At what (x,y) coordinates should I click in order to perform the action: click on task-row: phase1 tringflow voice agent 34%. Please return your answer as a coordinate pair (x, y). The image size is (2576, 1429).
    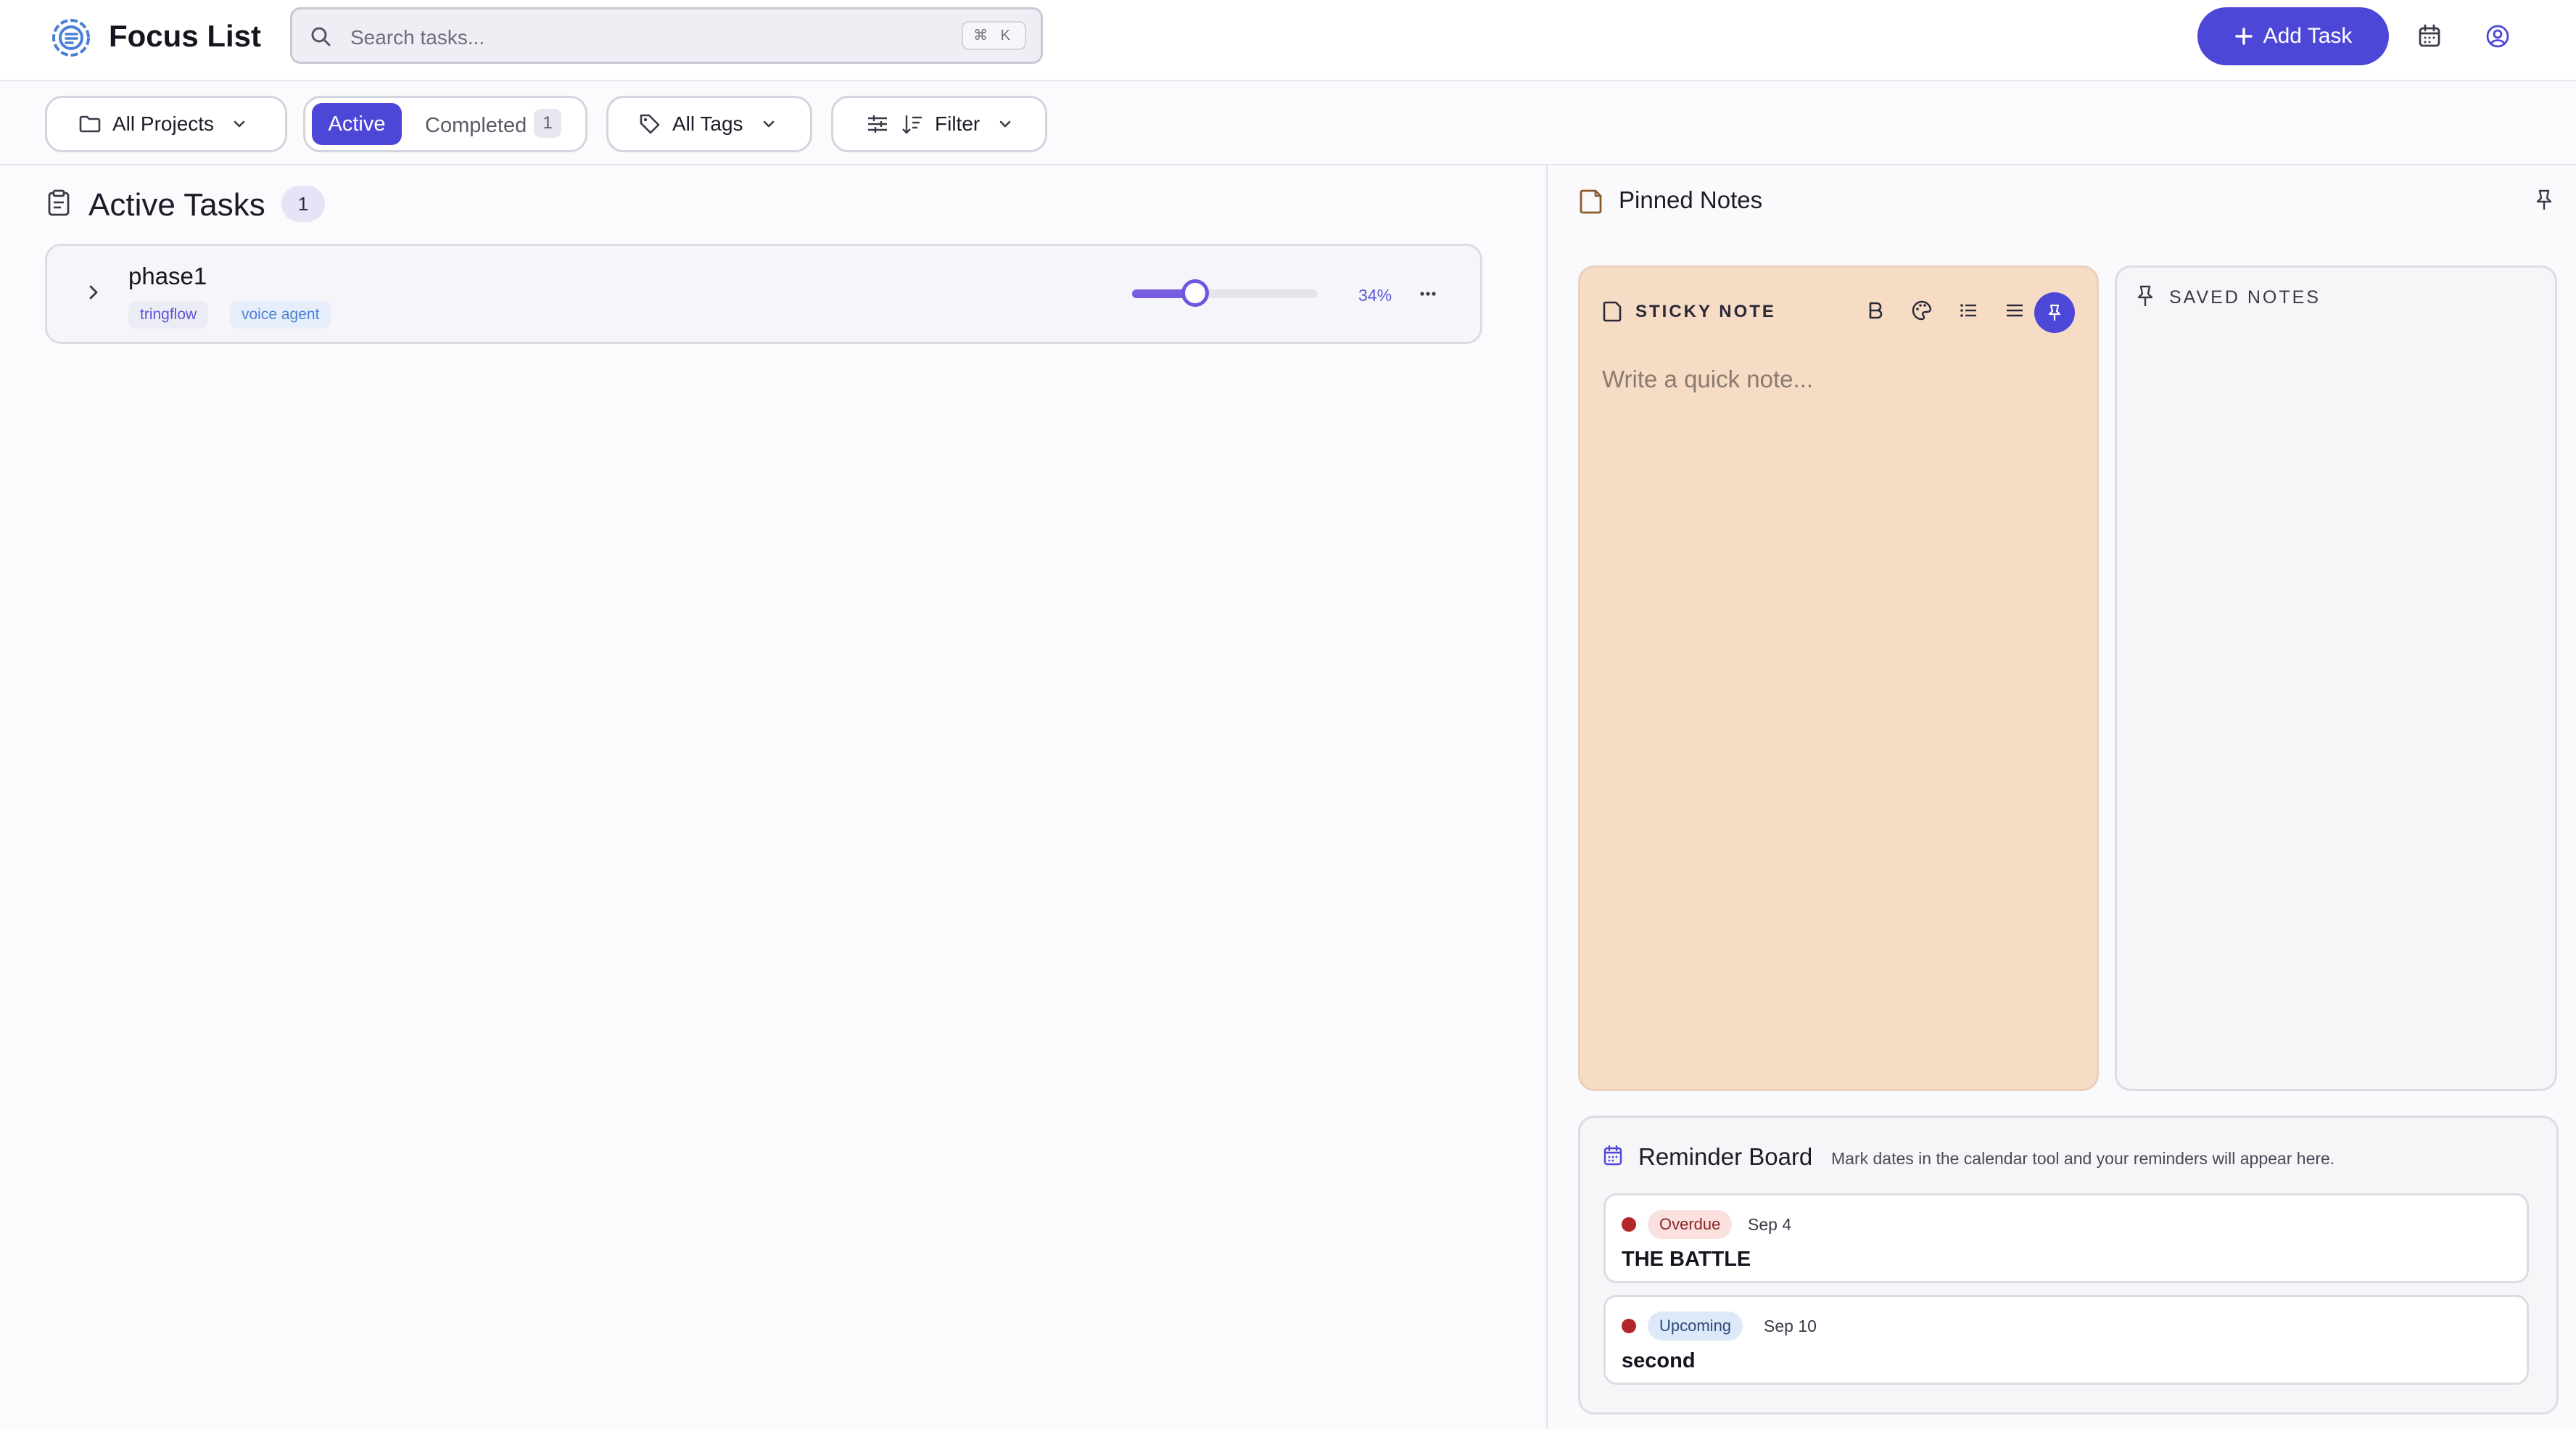
    Looking at the image, I should click on (763, 294).